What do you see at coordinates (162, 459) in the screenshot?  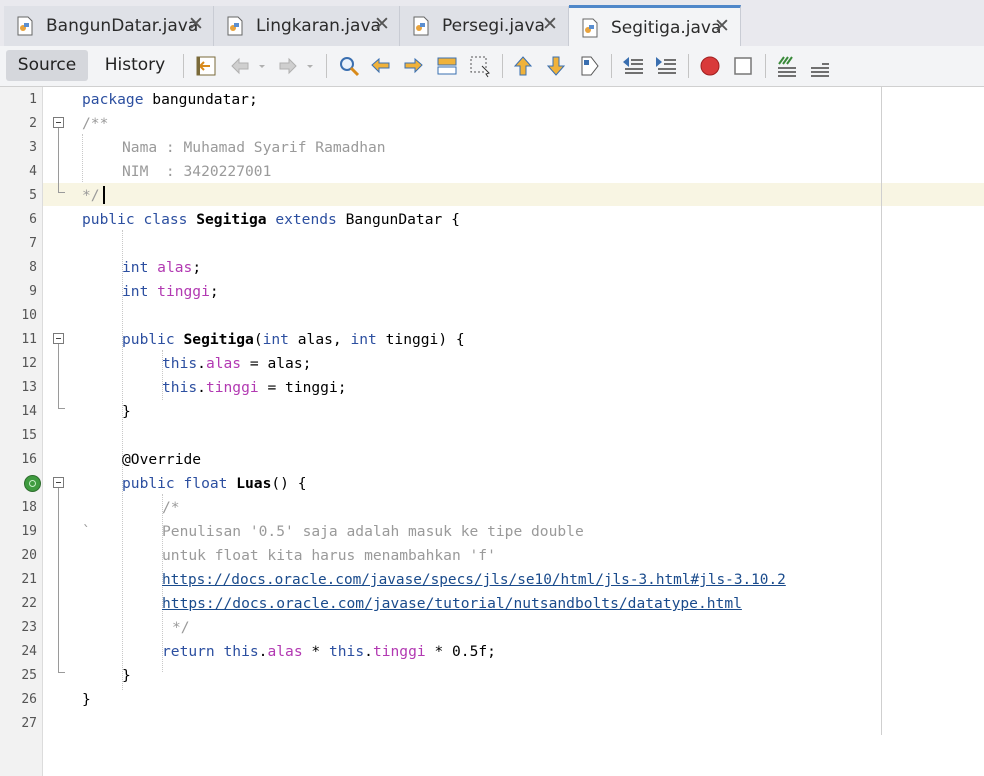 I see `code-line-16: @Override` at bounding box center [162, 459].